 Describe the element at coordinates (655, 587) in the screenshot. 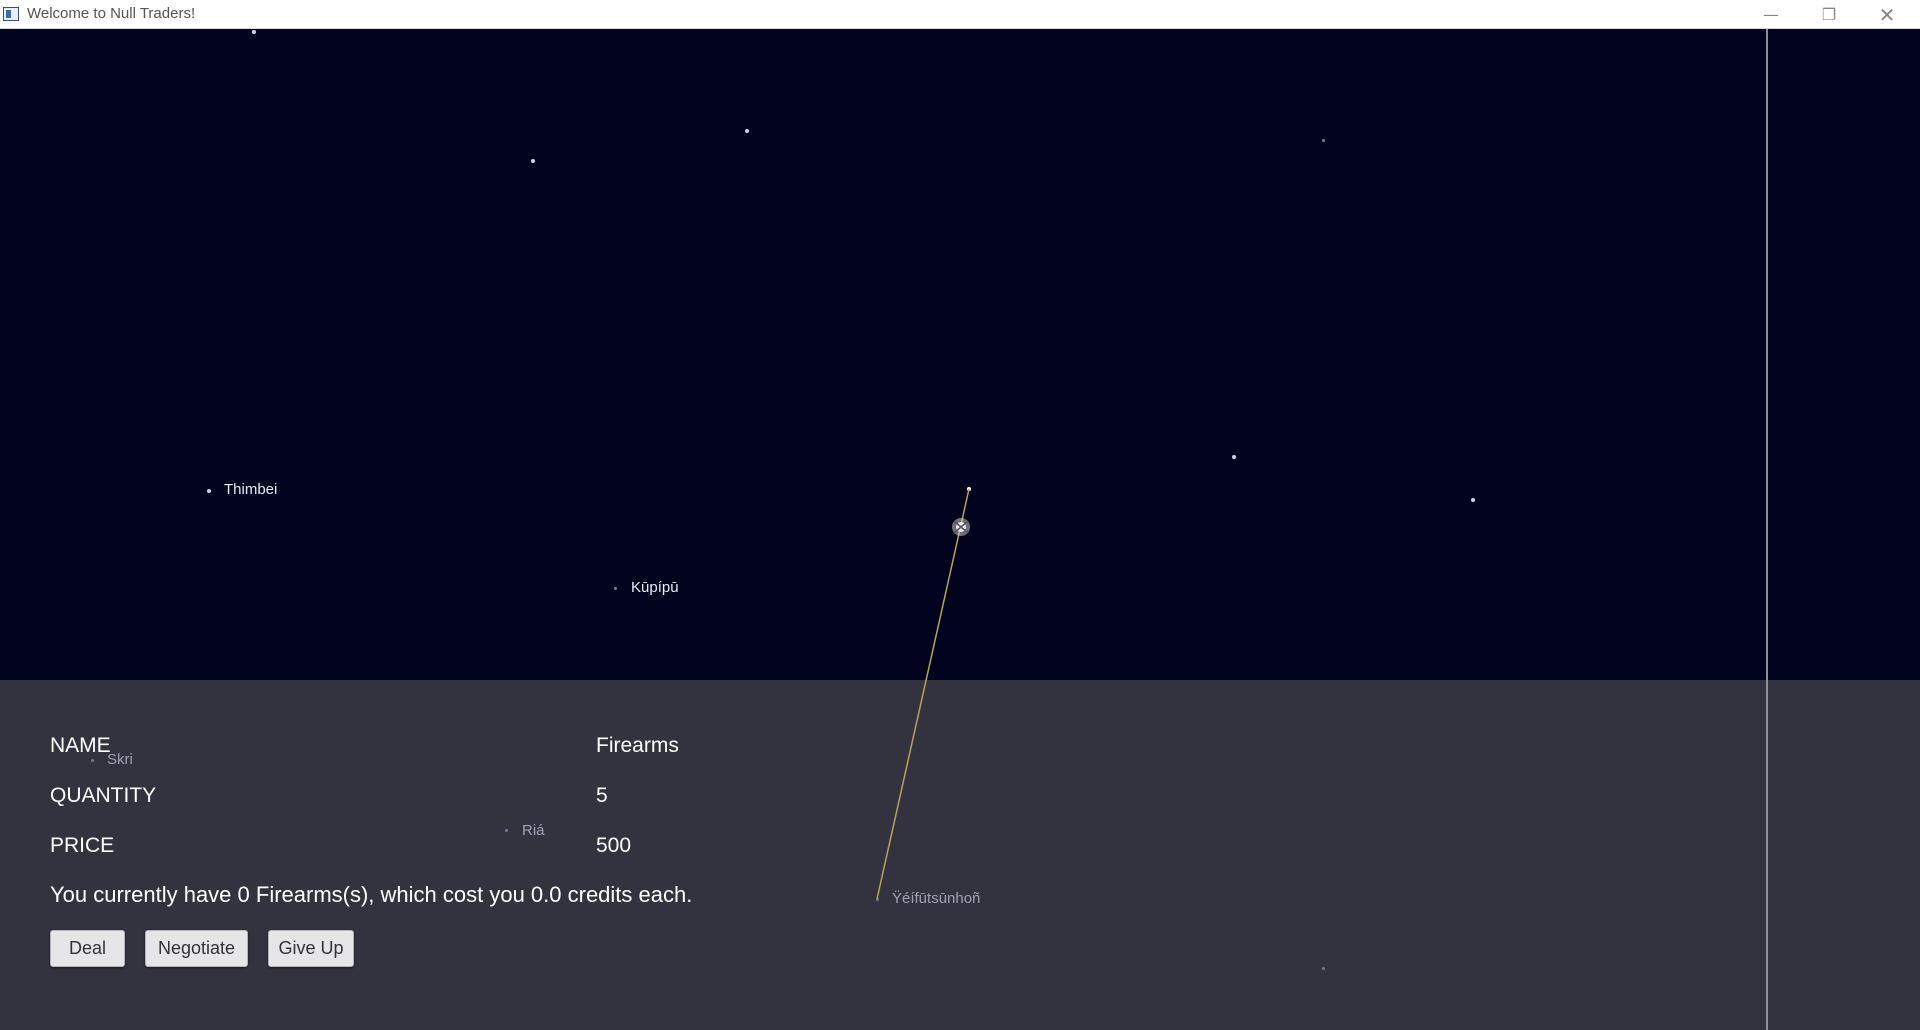

I see `planet-label-kupipu: Kūpípū` at that location.